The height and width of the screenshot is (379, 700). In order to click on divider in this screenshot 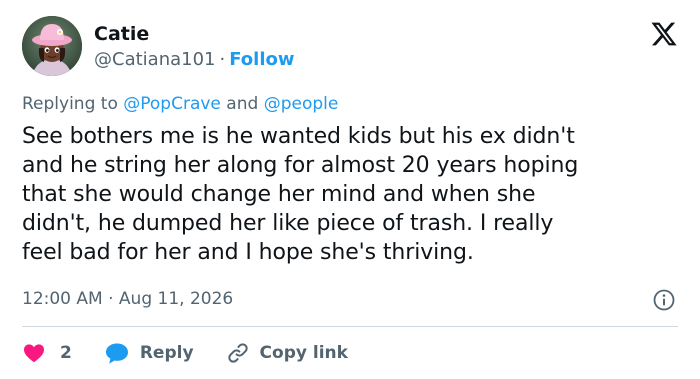, I will do `click(350, 326)`.